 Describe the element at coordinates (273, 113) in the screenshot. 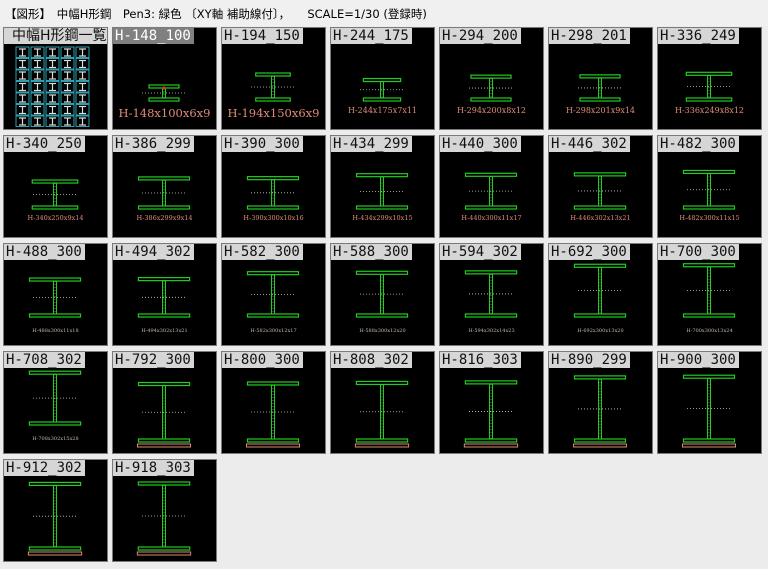

I see `section-dimensions: H-194x150x6x9` at that location.